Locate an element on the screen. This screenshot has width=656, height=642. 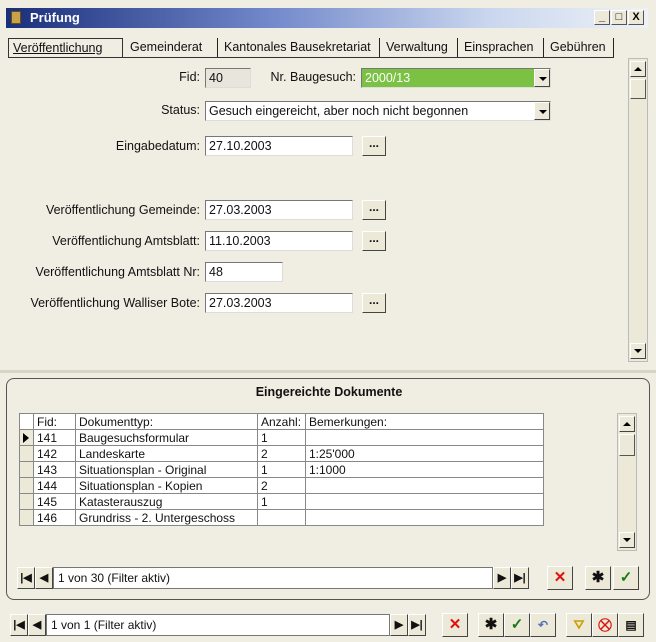
cell-dokumenttyp: Grundriss - 2. Untergeschoss is located at coordinates (166, 517).